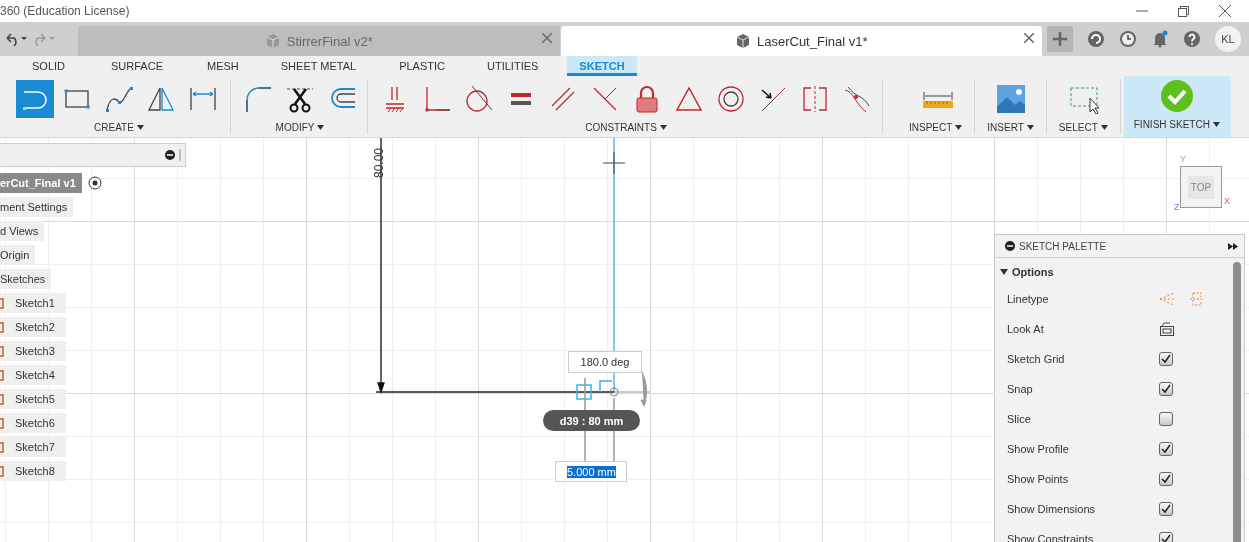 The height and width of the screenshot is (542, 1249). Describe the element at coordinates (329, 41) in the screenshot. I see `document-tab-title: StirrerFinal v2*` at that location.